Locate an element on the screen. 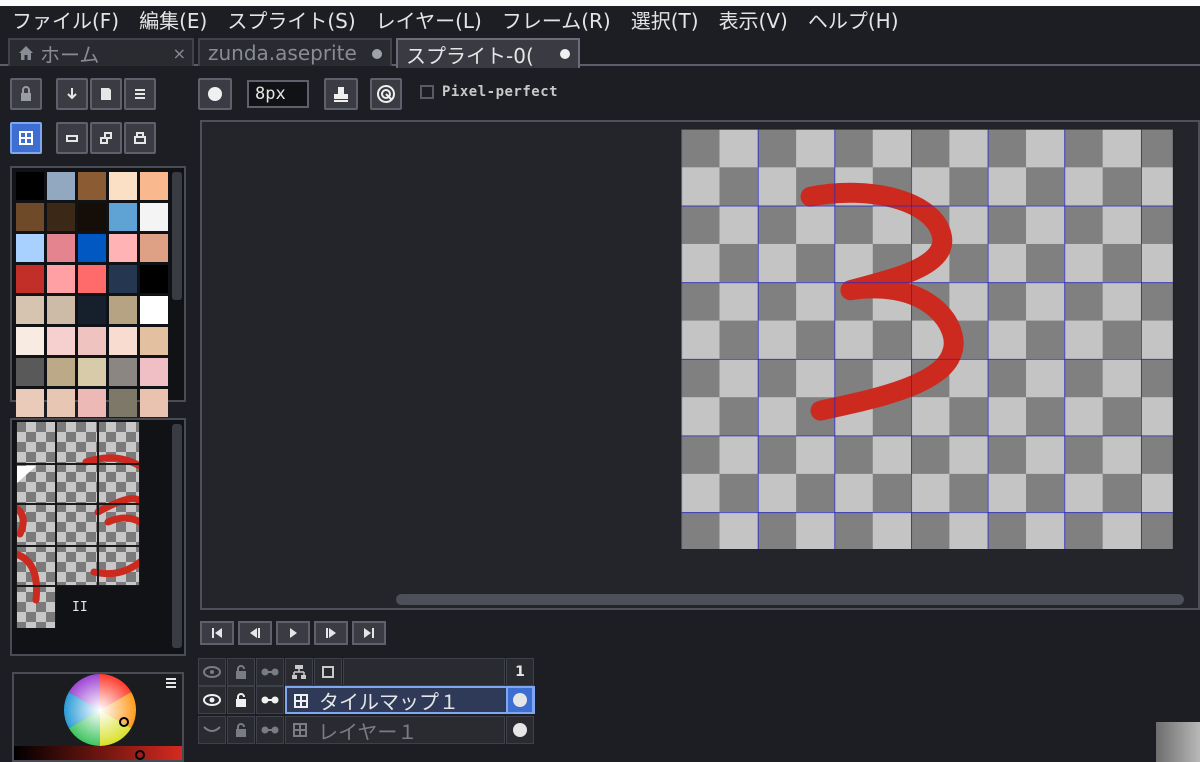 This screenshot has height=762, width=1200. lock-header-icon is located at coordinates (241, 672).